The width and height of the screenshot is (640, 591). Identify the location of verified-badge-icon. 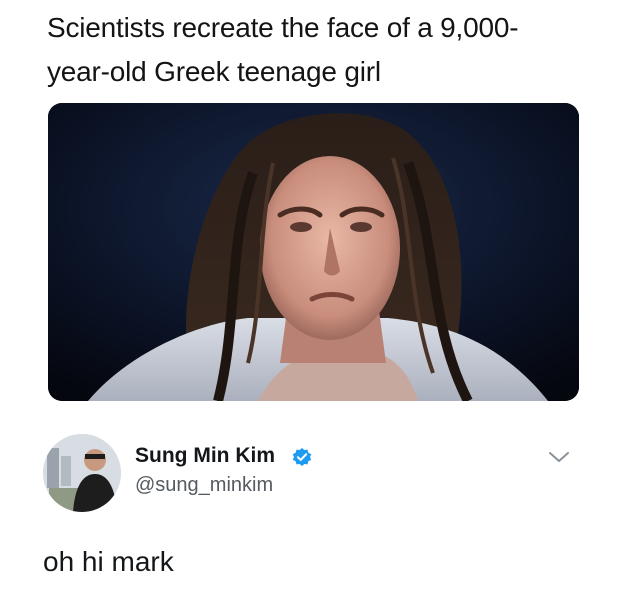
(302, 457).